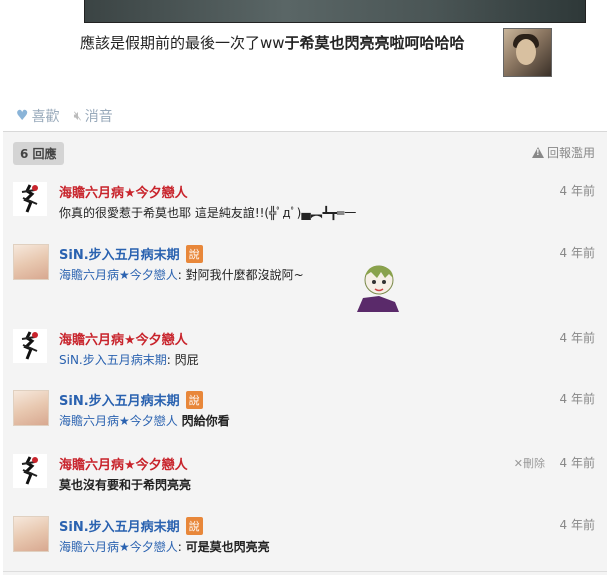  I want to click on comment-count-badge: 6 回應, so click(38, 153).